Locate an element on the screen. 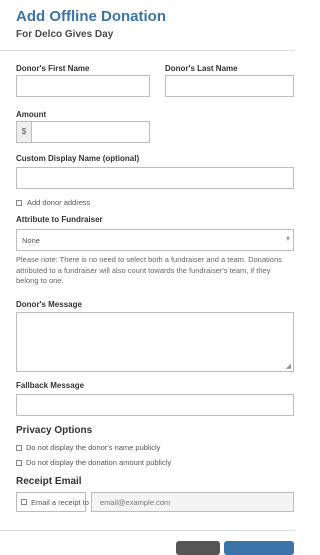  first-name-label: Donor's First Name is located at coordinates (53, 68).